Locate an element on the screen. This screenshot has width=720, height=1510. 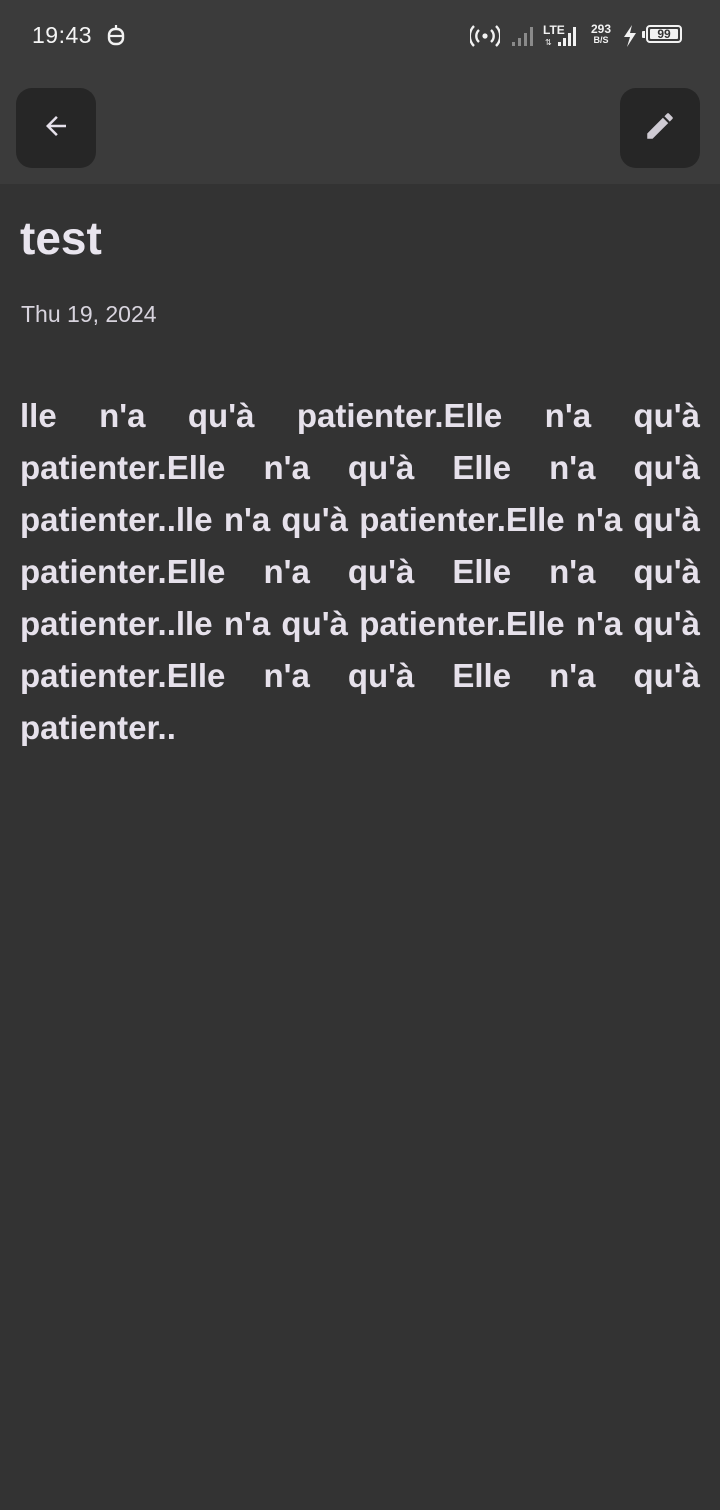
edit-button is located at coordinates (660, 128).